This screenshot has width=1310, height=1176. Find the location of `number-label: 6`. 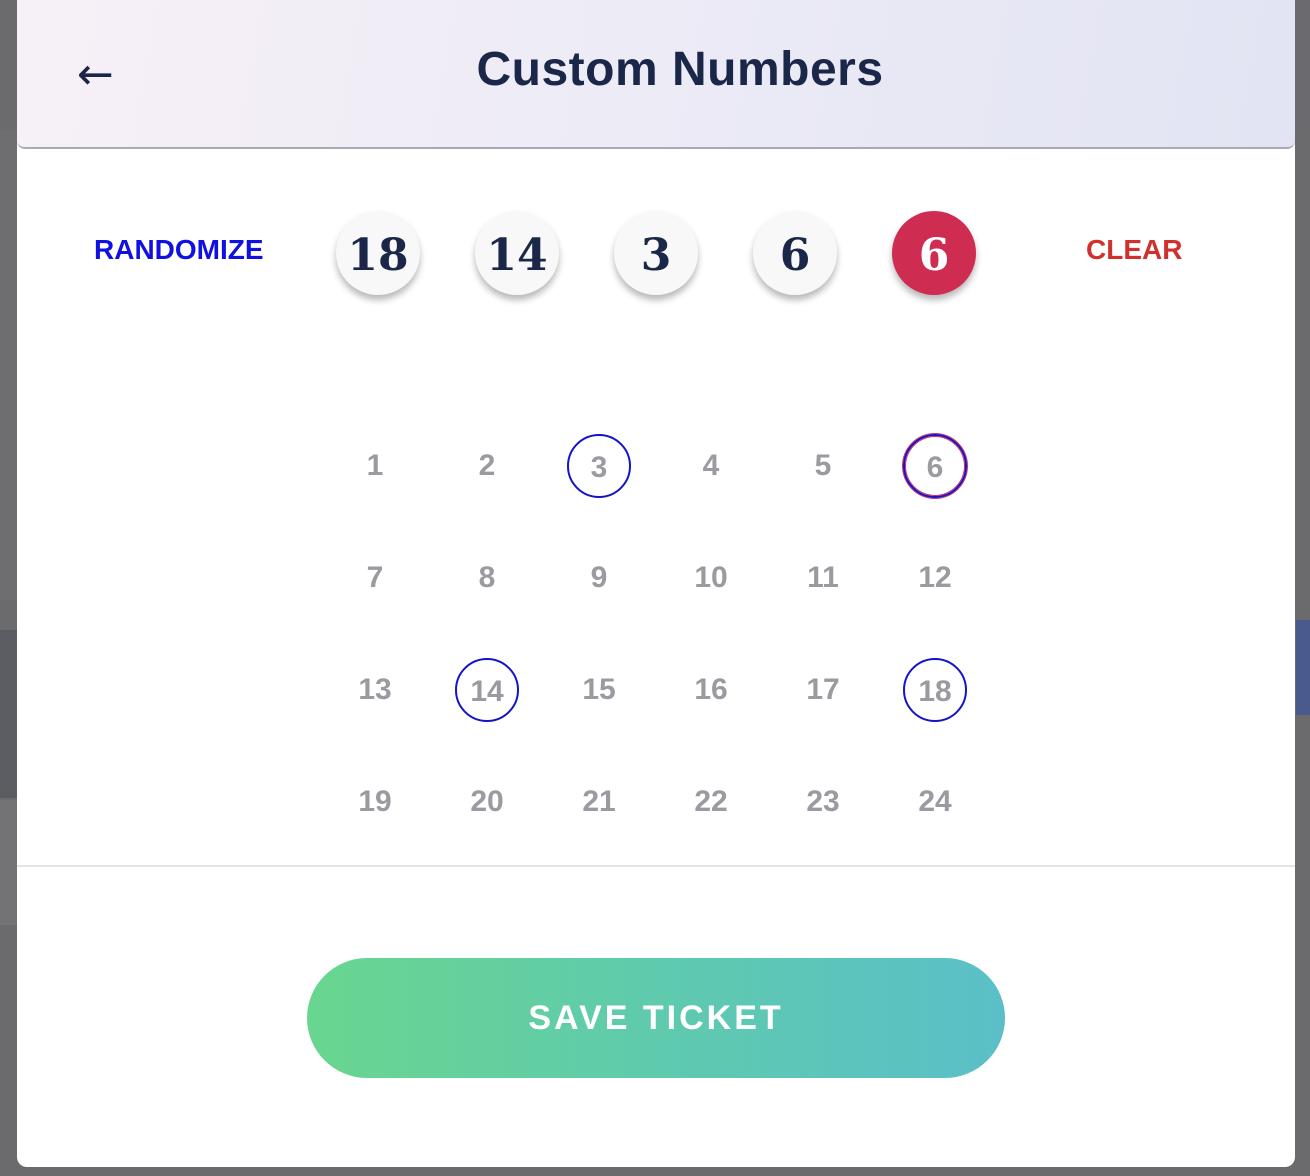

number-label: 6 is located at coordinates (935, 466).